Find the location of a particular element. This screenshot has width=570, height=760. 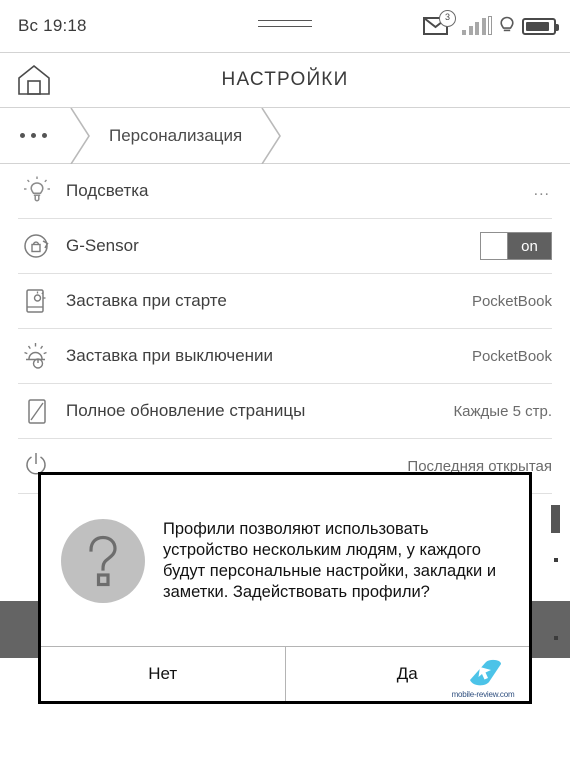

status-clock: Вс 19:18 is located at coordinates (52, 25).